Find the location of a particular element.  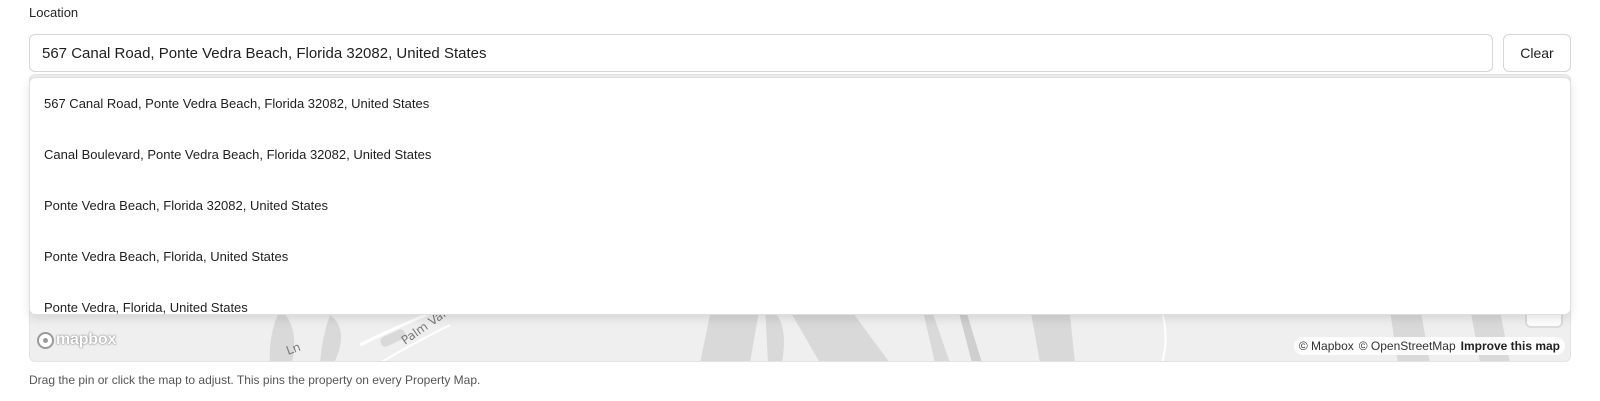

location-input-row: Clear is located at coordinates (800, 54).